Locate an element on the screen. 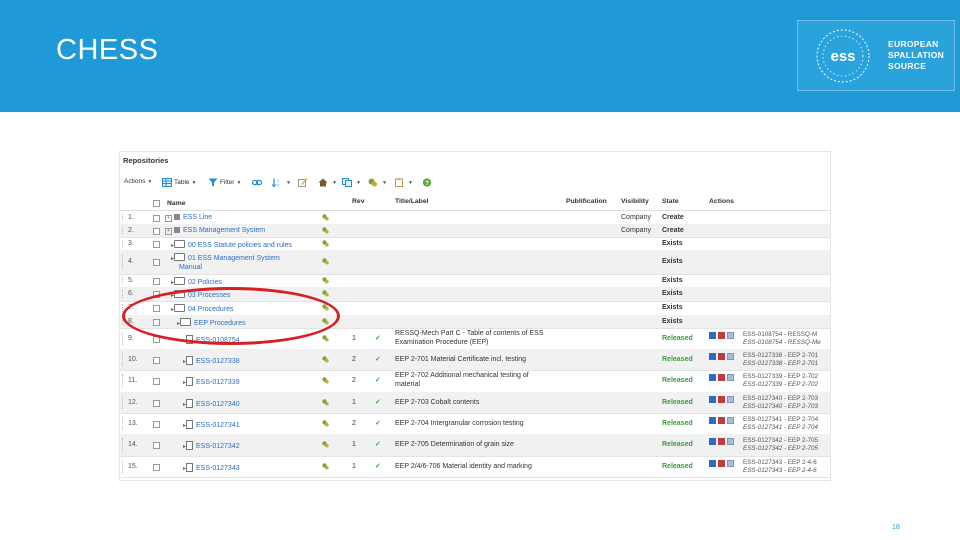 The image size is (960, 540). document-icon is located at coordinates (190, 381).